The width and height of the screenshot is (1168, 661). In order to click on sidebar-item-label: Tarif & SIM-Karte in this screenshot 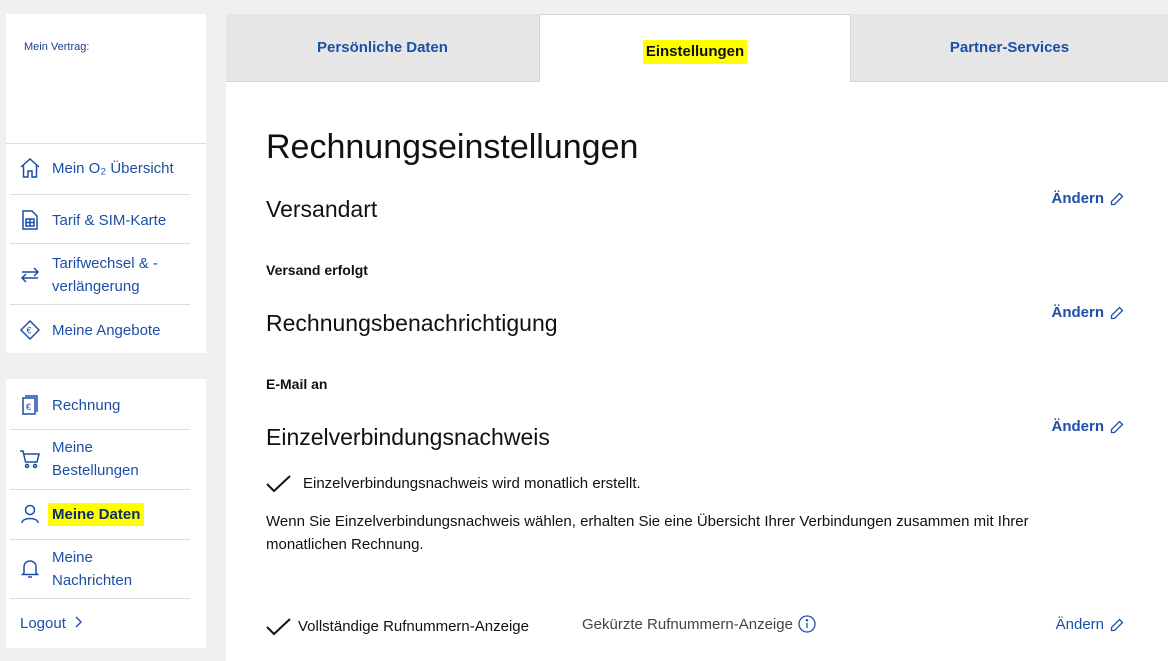, I will do `click(109, 220)`.